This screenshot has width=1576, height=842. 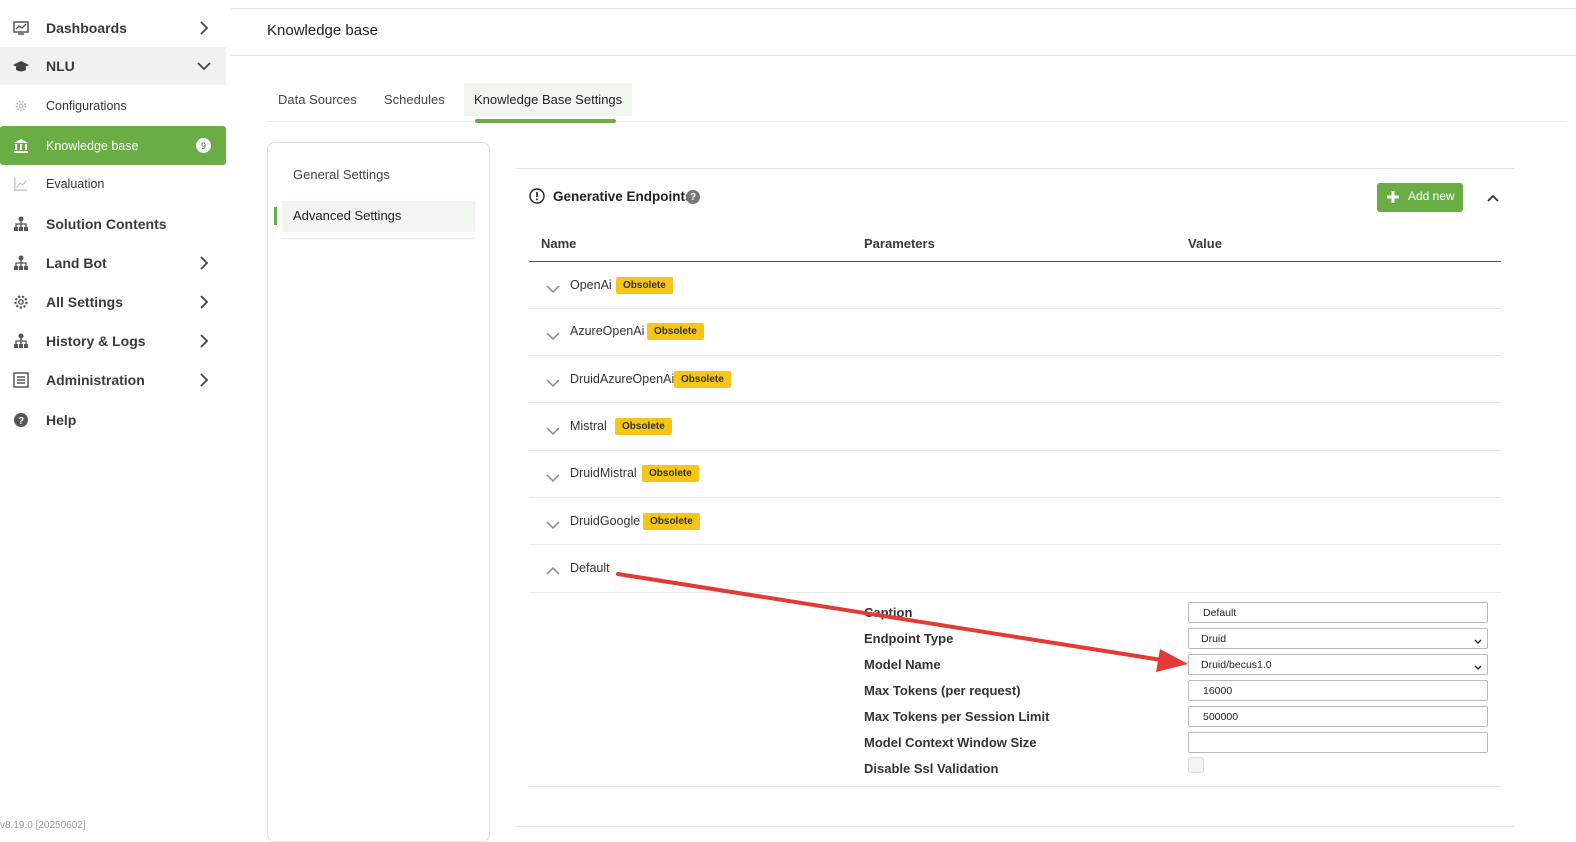 What do you see at coordinates (1338, 638) in the screenshot?
I see `endpoint-type-select: Druid` at bounding box center [1338, 638].